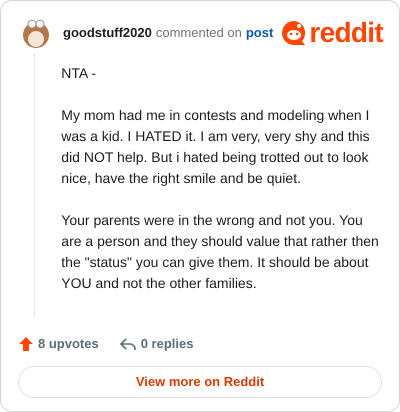 This screenshot has height=412, width=400. I want to click on upvote-count: 8 upvotes, so click(68, 344).